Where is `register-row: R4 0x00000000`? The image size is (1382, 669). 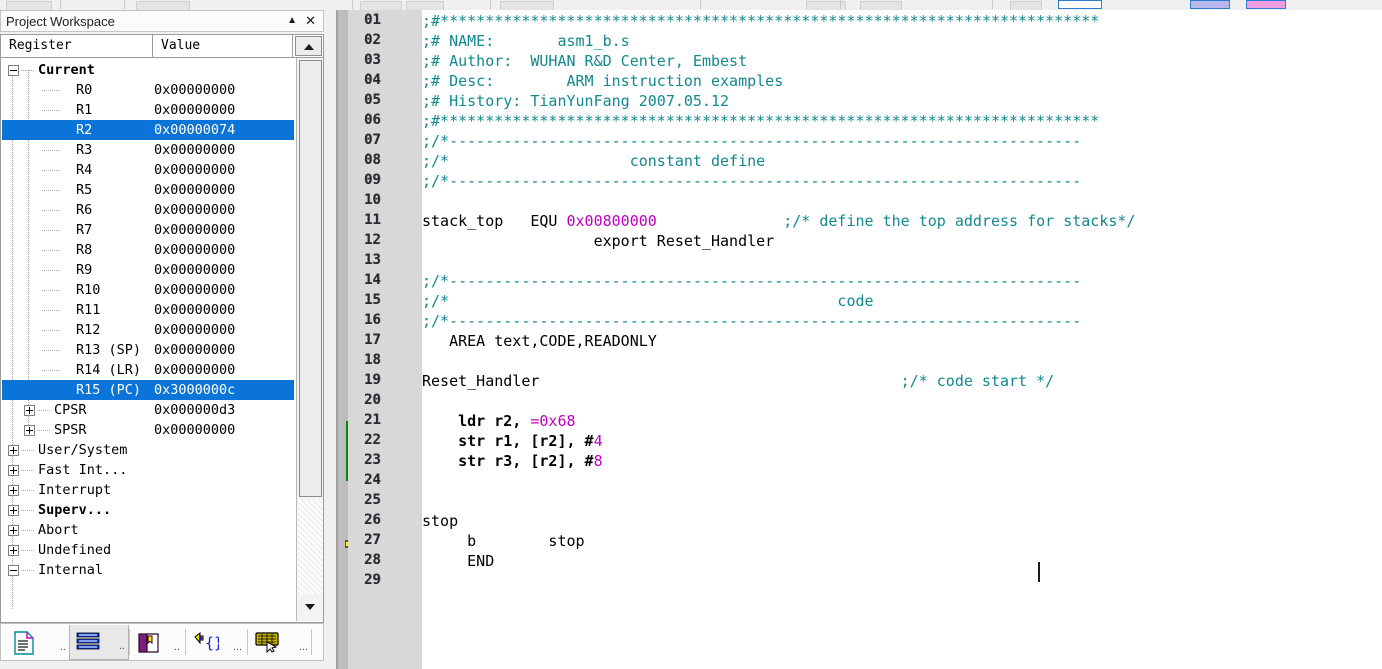 register-row: R4 0x00000000 is located at coordinates (148, 170).